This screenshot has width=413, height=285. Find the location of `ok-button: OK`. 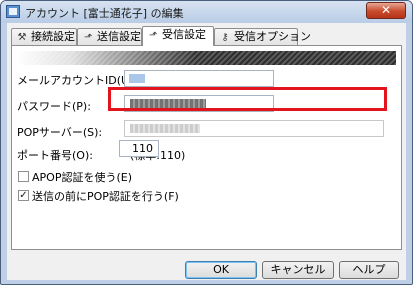

ok-button: OK is located at coordinates (221, 270).